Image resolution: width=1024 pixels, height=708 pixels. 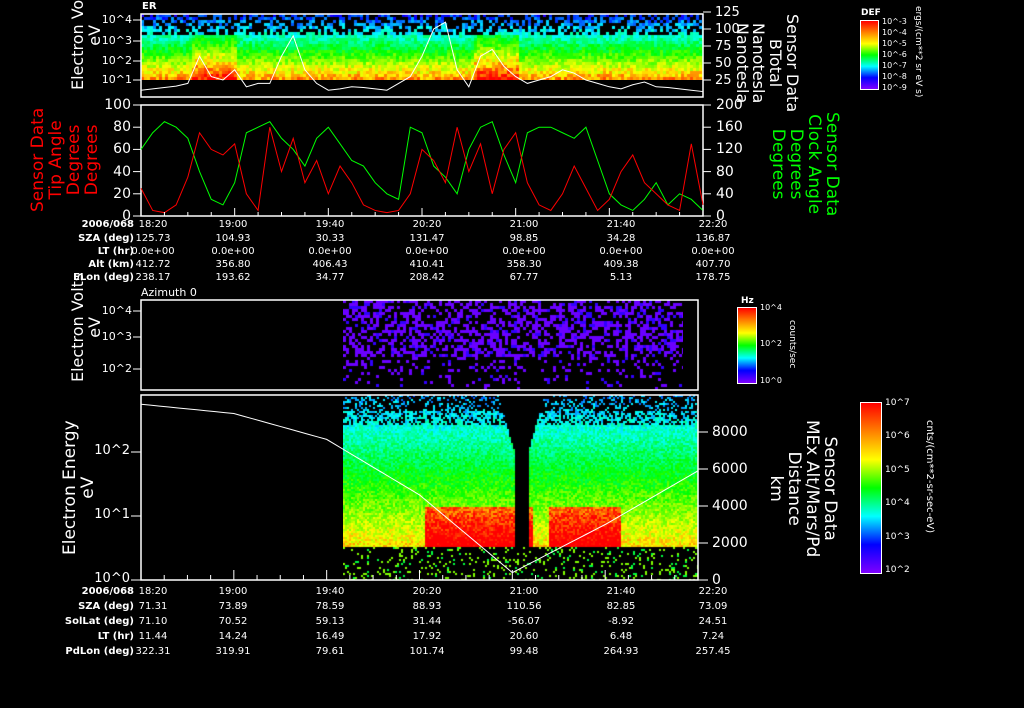 I want to click on electron-energy-panel-frame, so click(x=419, y=487).